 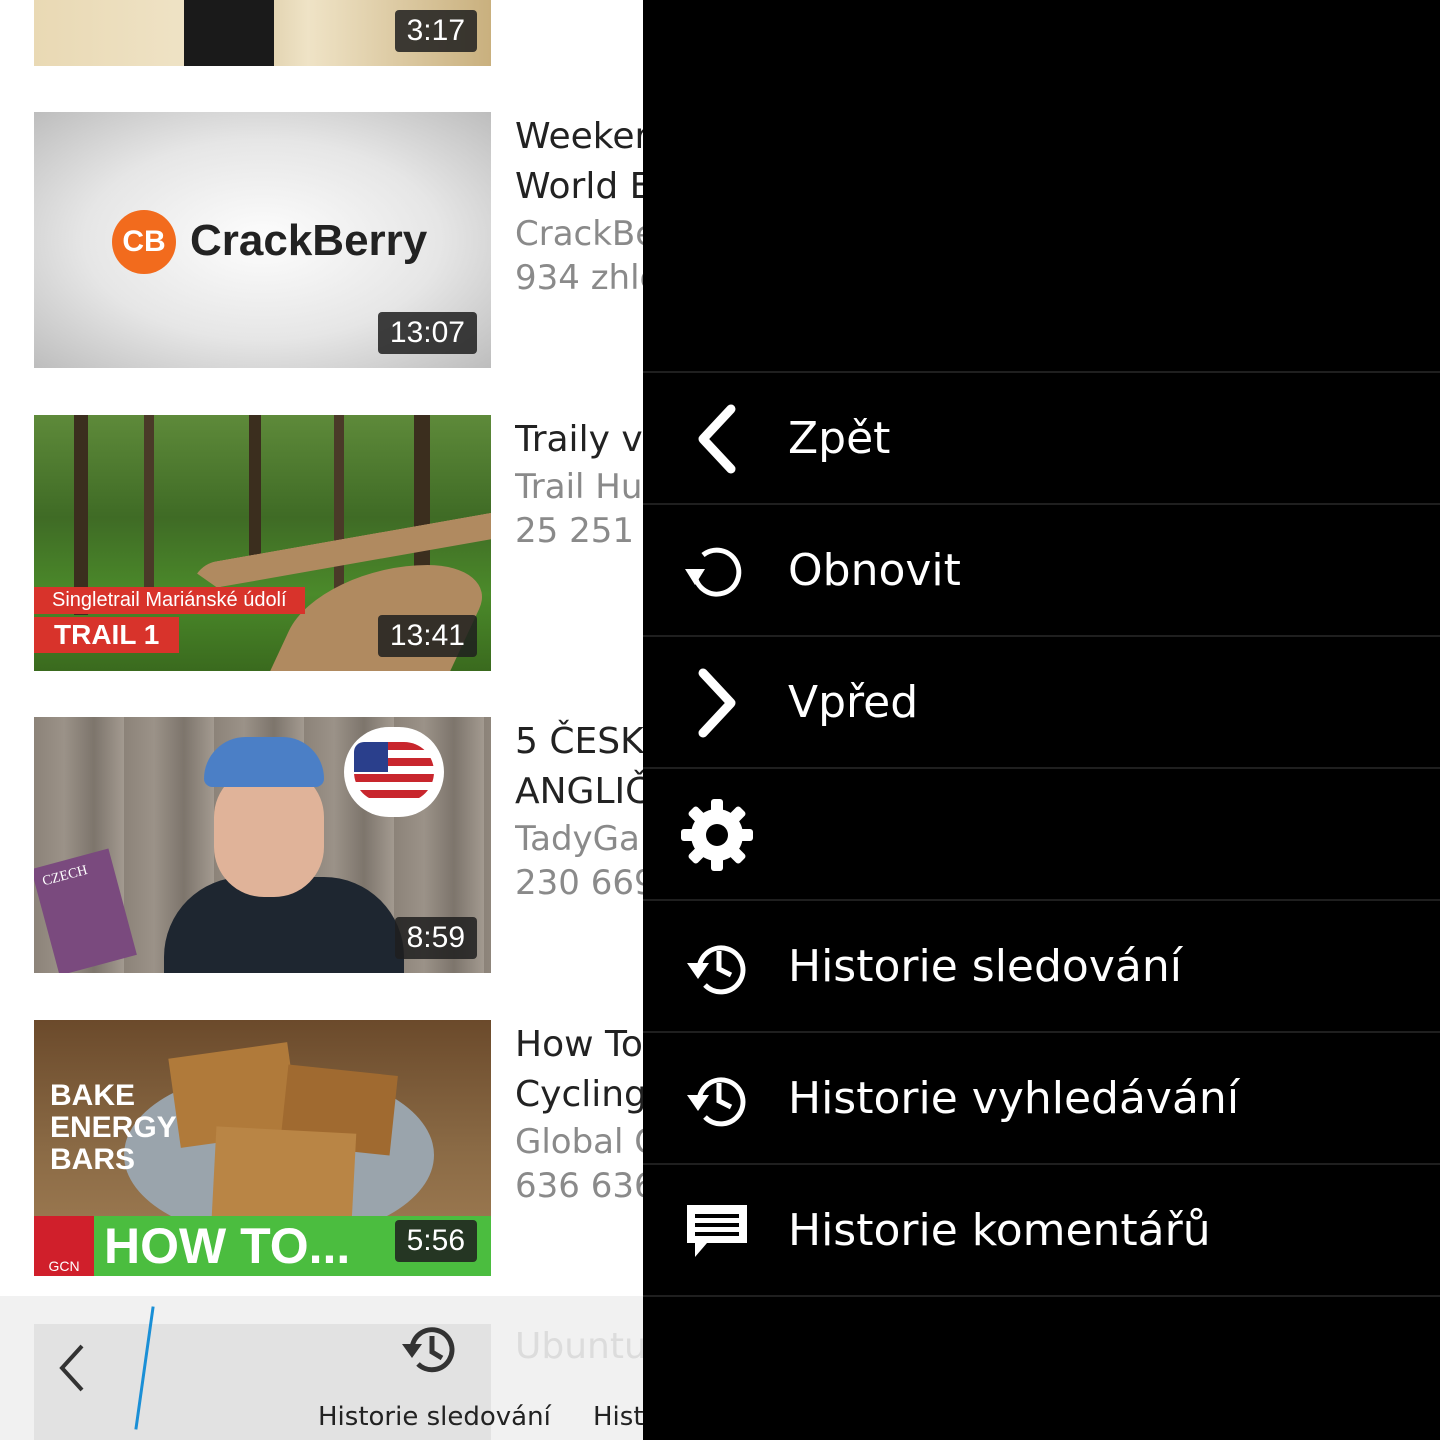 I want to click on video-channel: Global C, so click(x=579, y=1142).